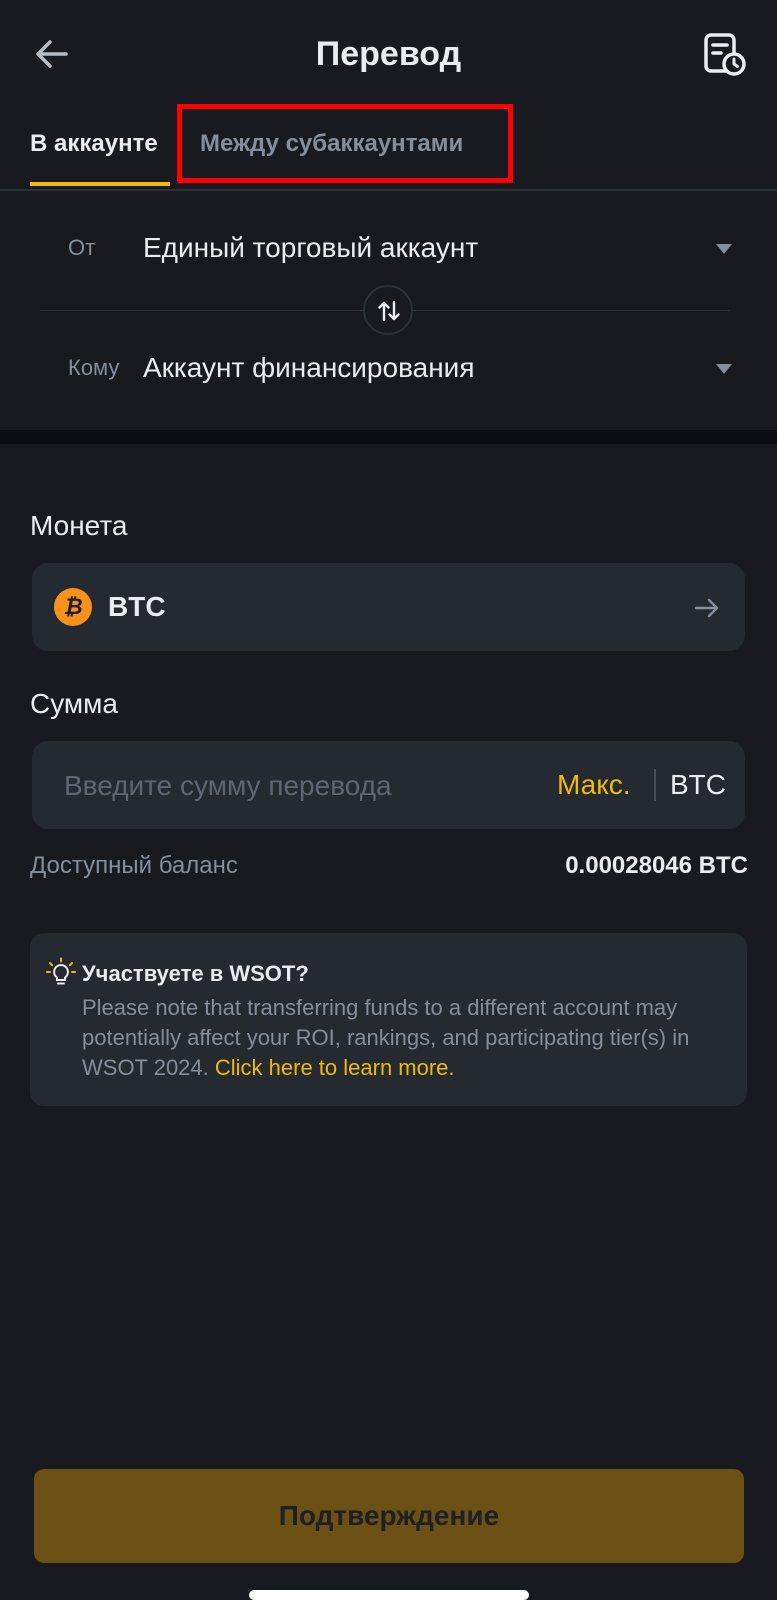  Describe the element at coordinates (299, 786) in the screenshot. I see `amount-input` at that location.